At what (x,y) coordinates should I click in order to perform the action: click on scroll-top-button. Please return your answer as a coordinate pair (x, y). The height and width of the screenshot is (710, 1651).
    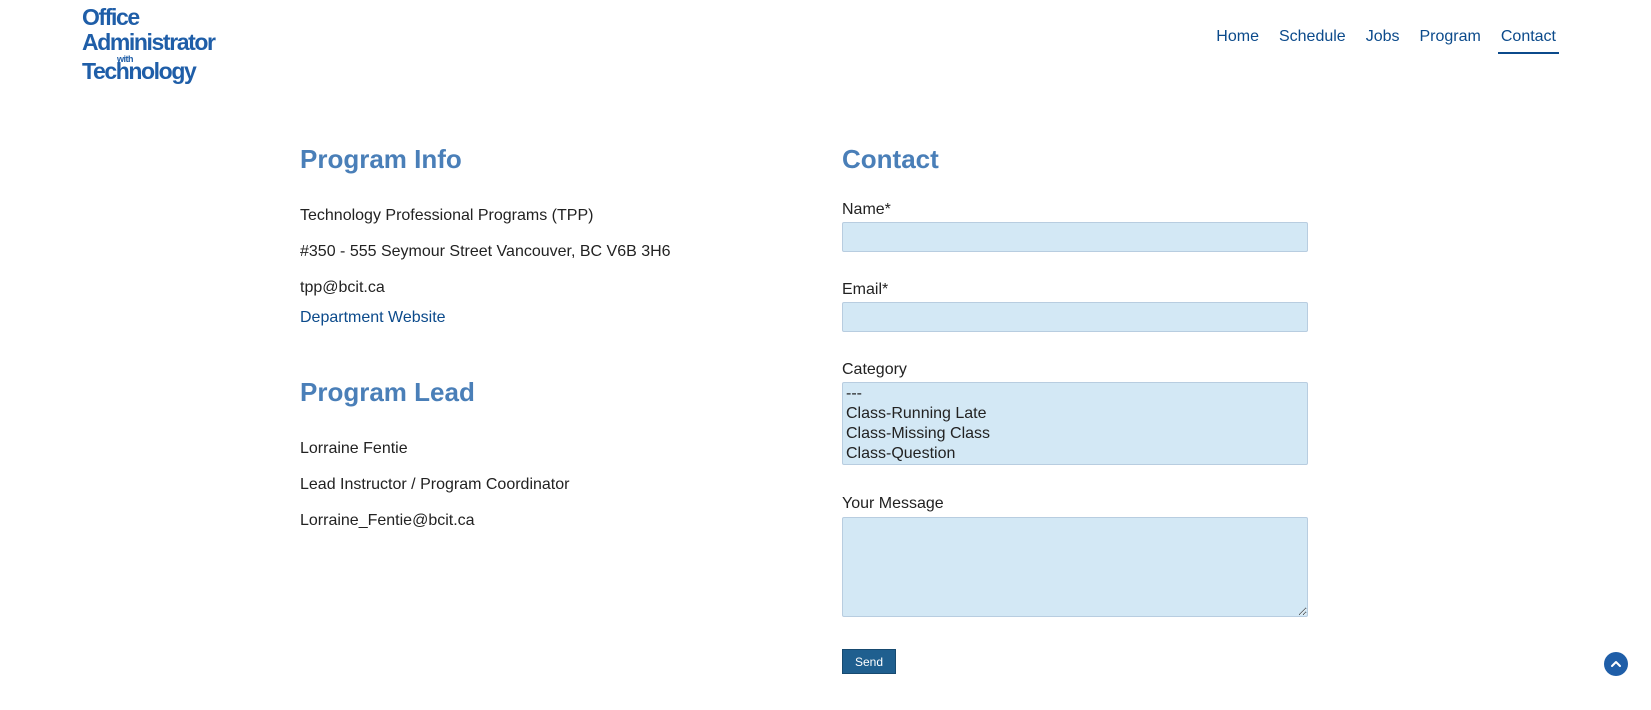
    Looking at the image, I should click on (1616, 664).